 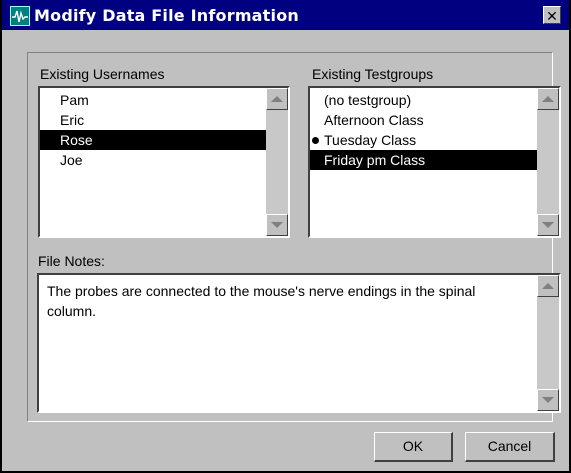 I want to click on usernames-label: Existing Usernames, so click(x=102, y=74).